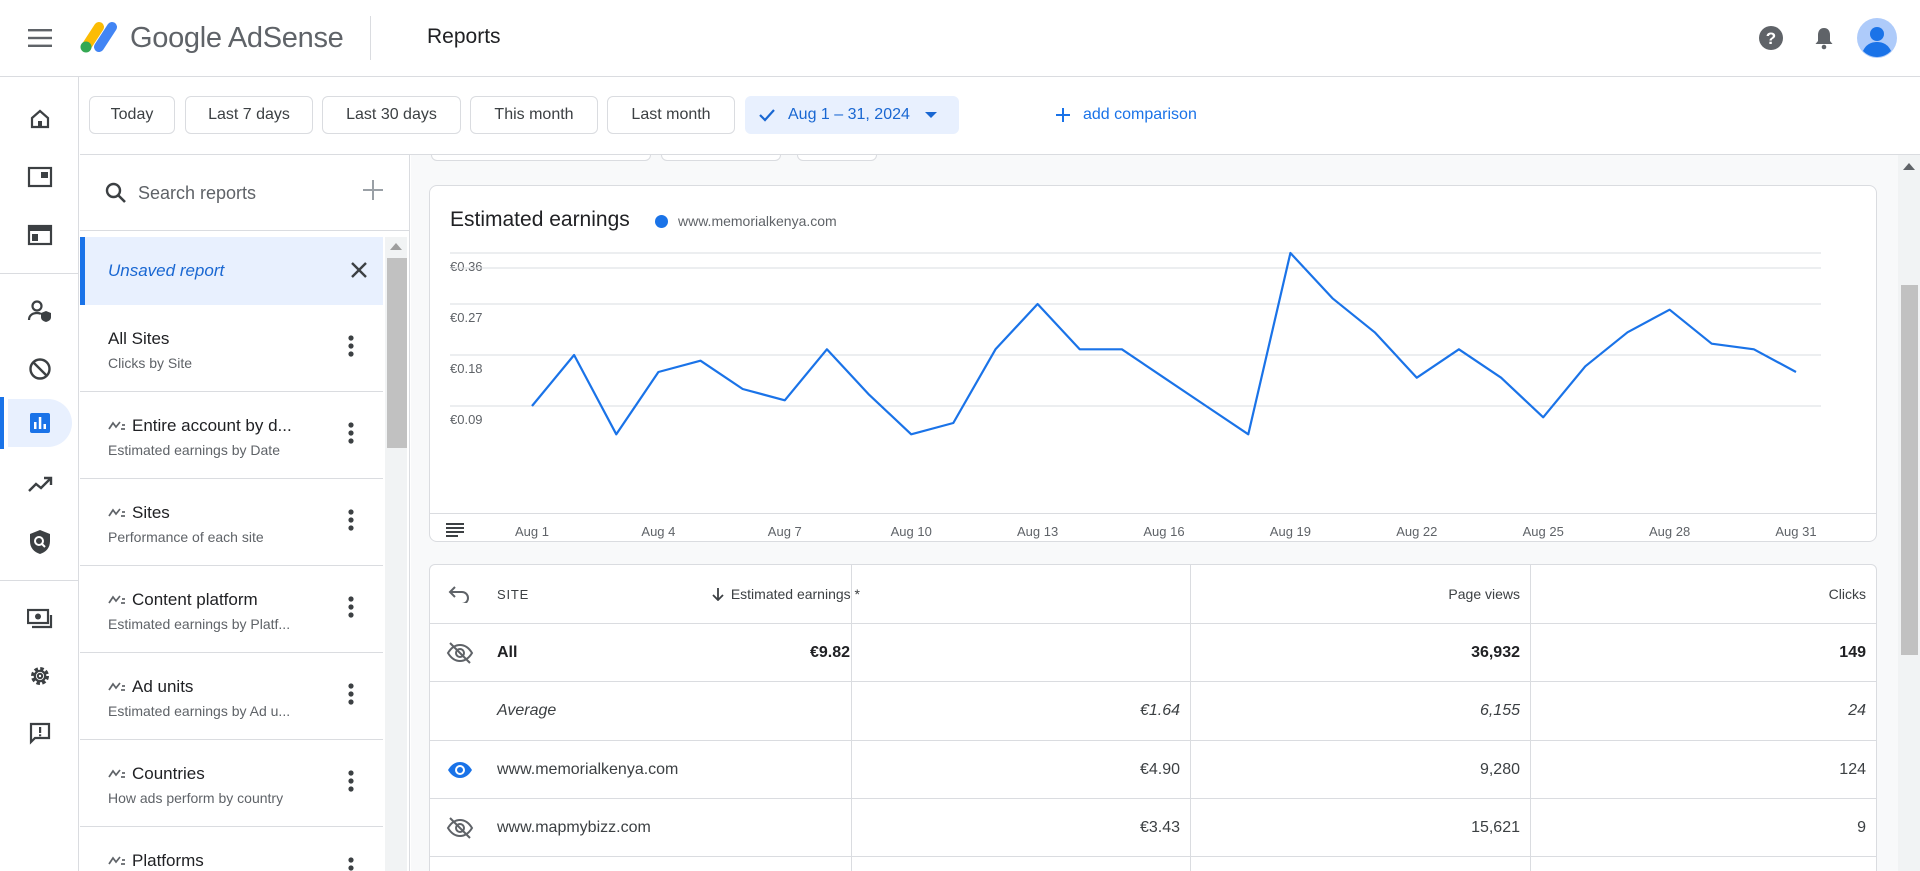 This screenshot has height=871, width=1920. Describe the element at coordinates (911, 531) in the screenshot. I see `x-tick-label: Aug 10` at that location.